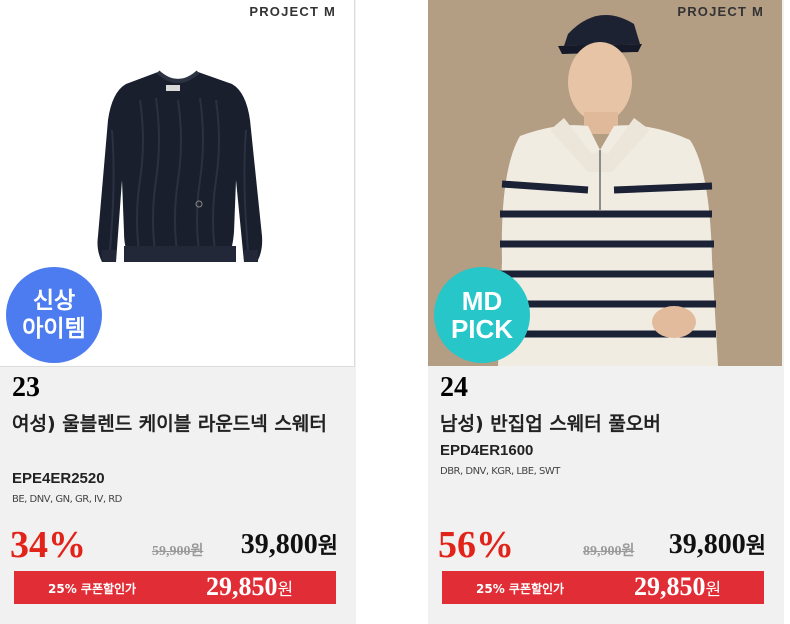  What do you see at coordinates (482, 301) in the screenshot?
I see `badge-line-1: MD` at bounding box center [482, 301].